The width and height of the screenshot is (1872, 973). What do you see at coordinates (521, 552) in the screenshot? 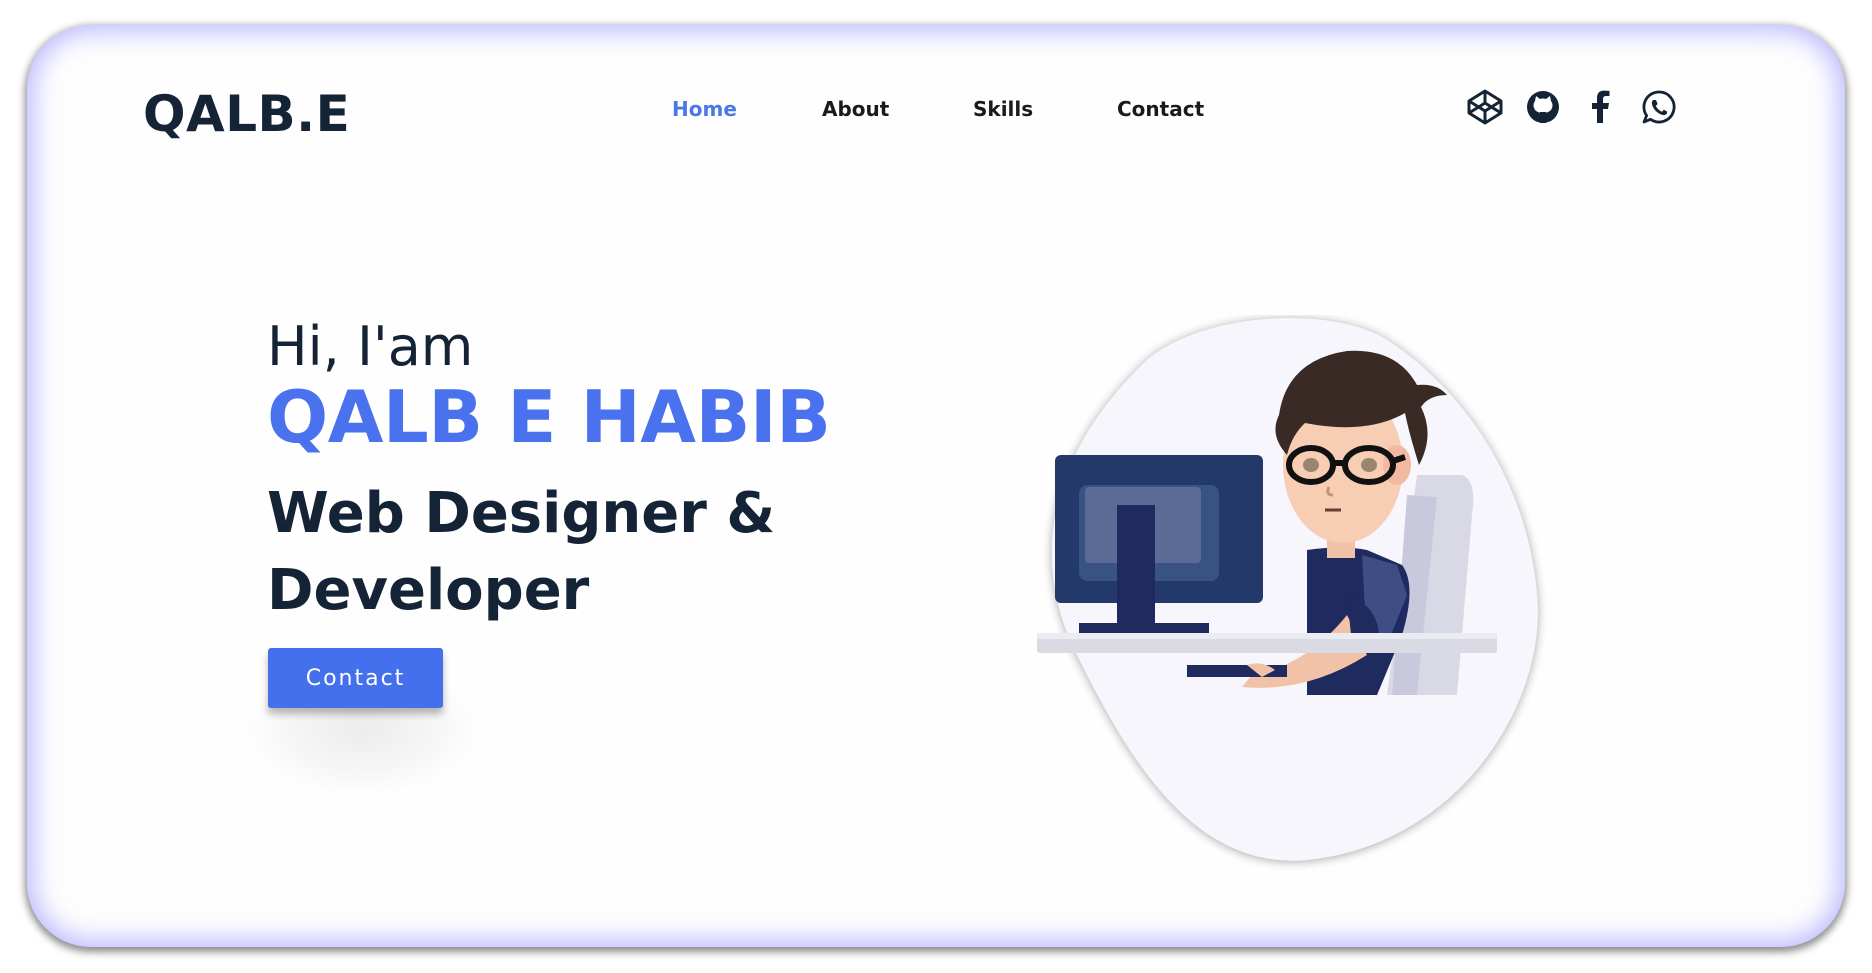
I see `hero-role: Web Designer & Developer` at bounding box center [521, 552].